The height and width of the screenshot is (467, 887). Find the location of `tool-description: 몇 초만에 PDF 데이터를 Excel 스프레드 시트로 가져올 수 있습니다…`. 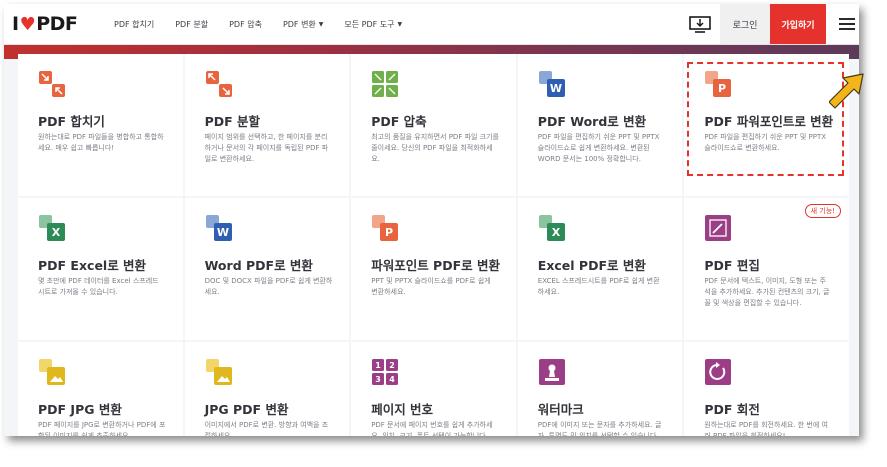

tool-description: 몇 초만에 PDF 데이터를 Excel 스프레드 시트로 가져올 수 있습니다… is located at coordinates (98, 286).